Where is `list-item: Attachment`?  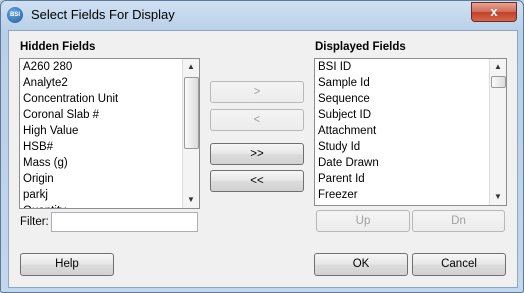
list-item: Attachment is located at coordinates (410, 131).